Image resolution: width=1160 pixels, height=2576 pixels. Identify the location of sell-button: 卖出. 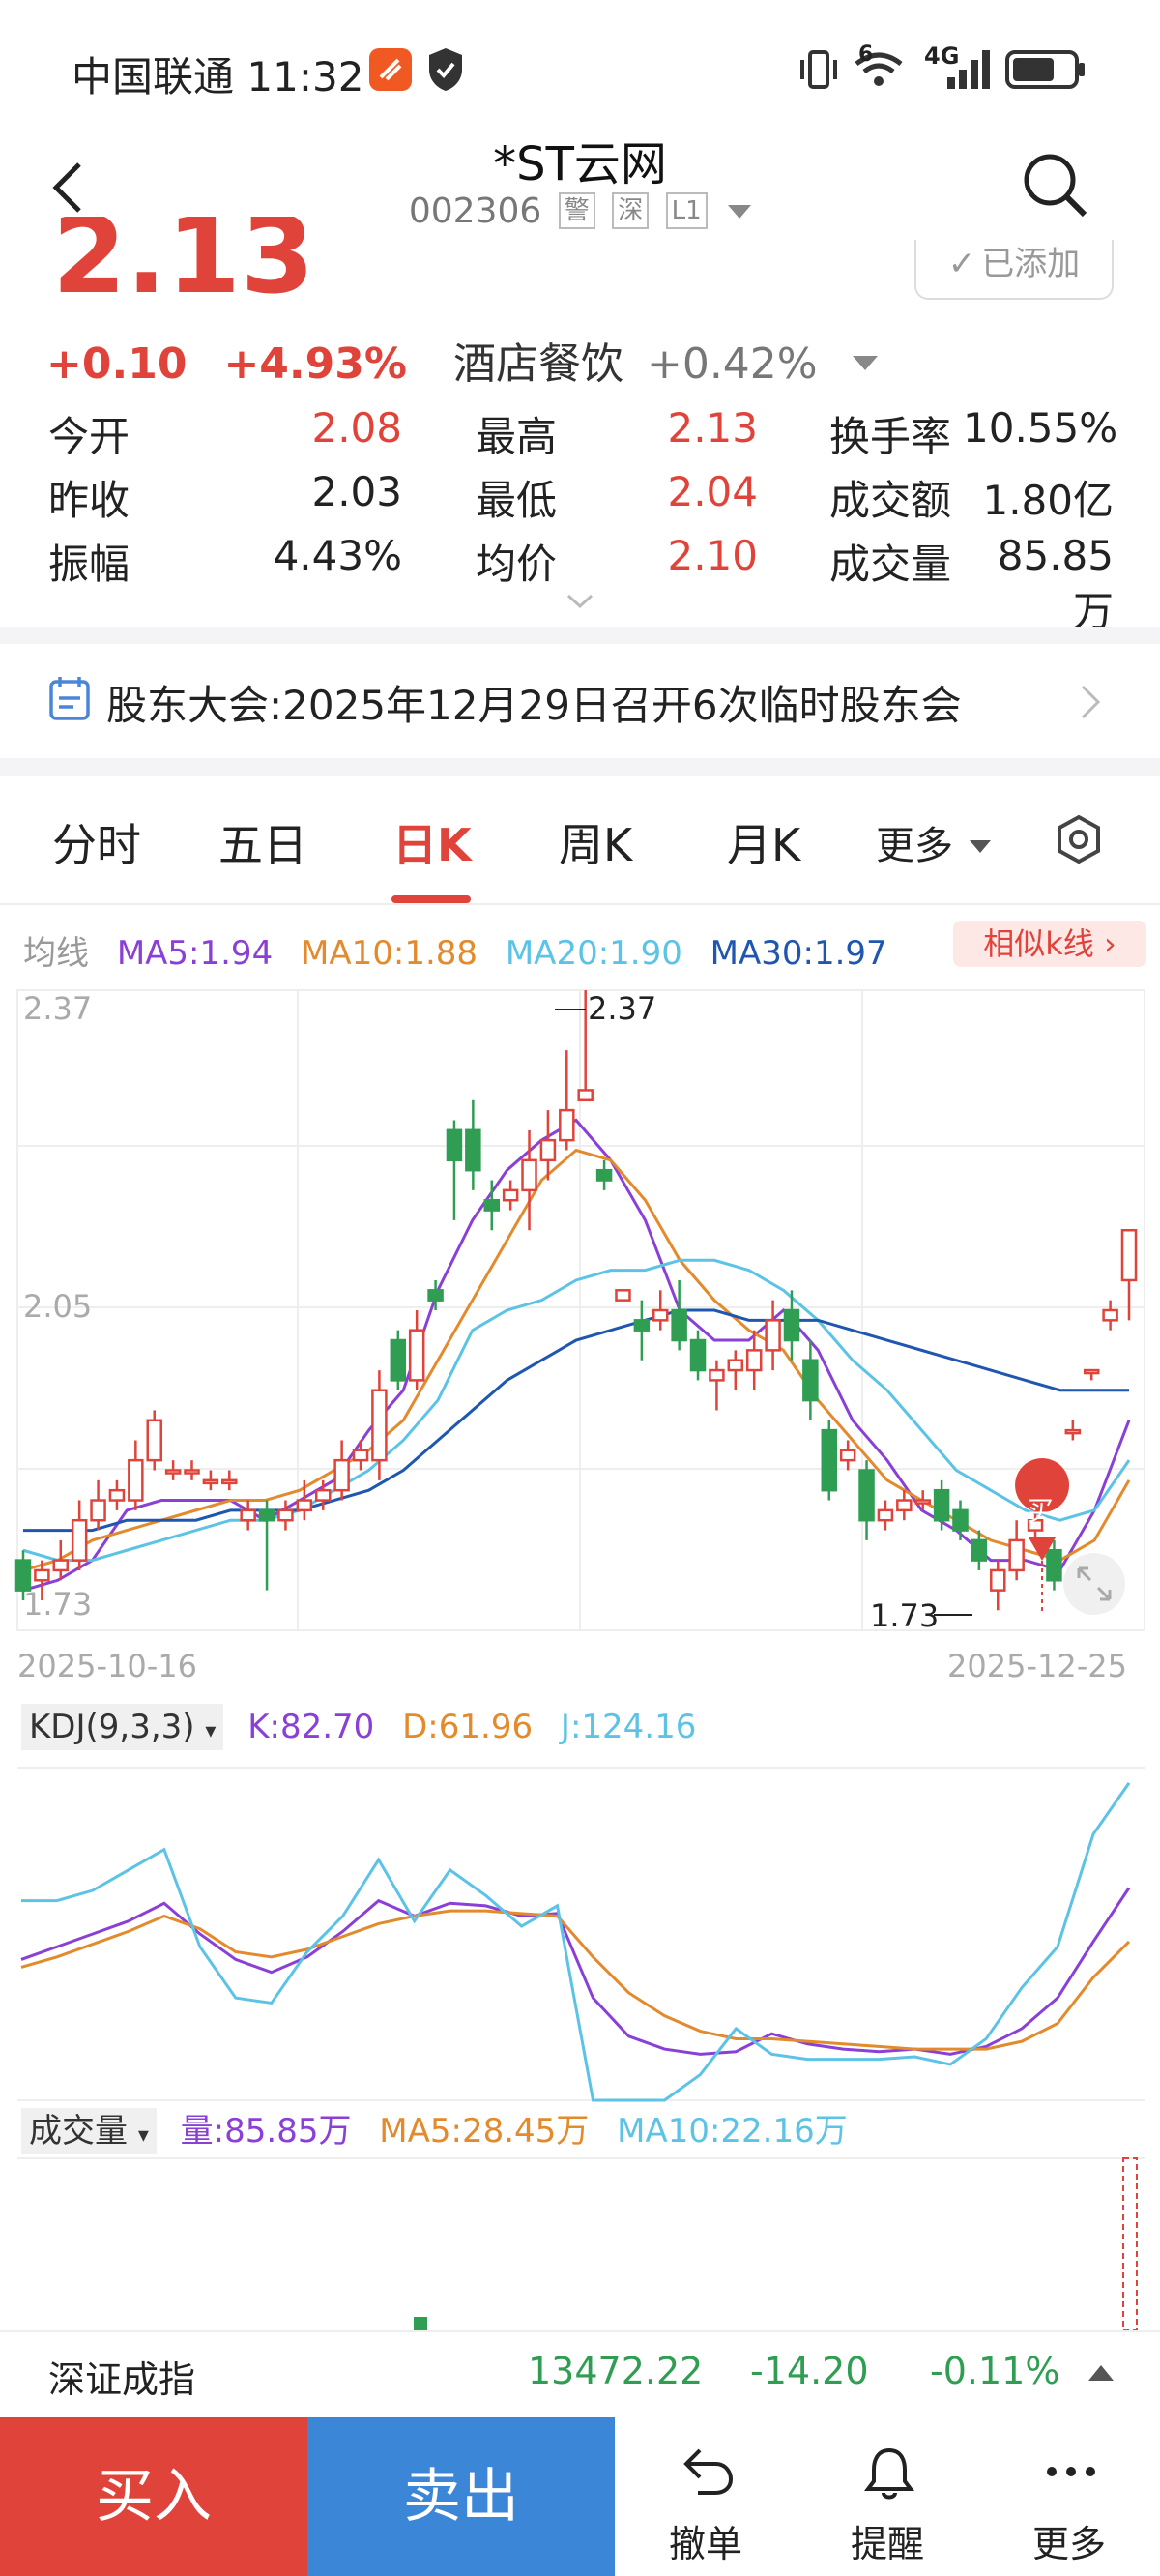
(461, 2496).